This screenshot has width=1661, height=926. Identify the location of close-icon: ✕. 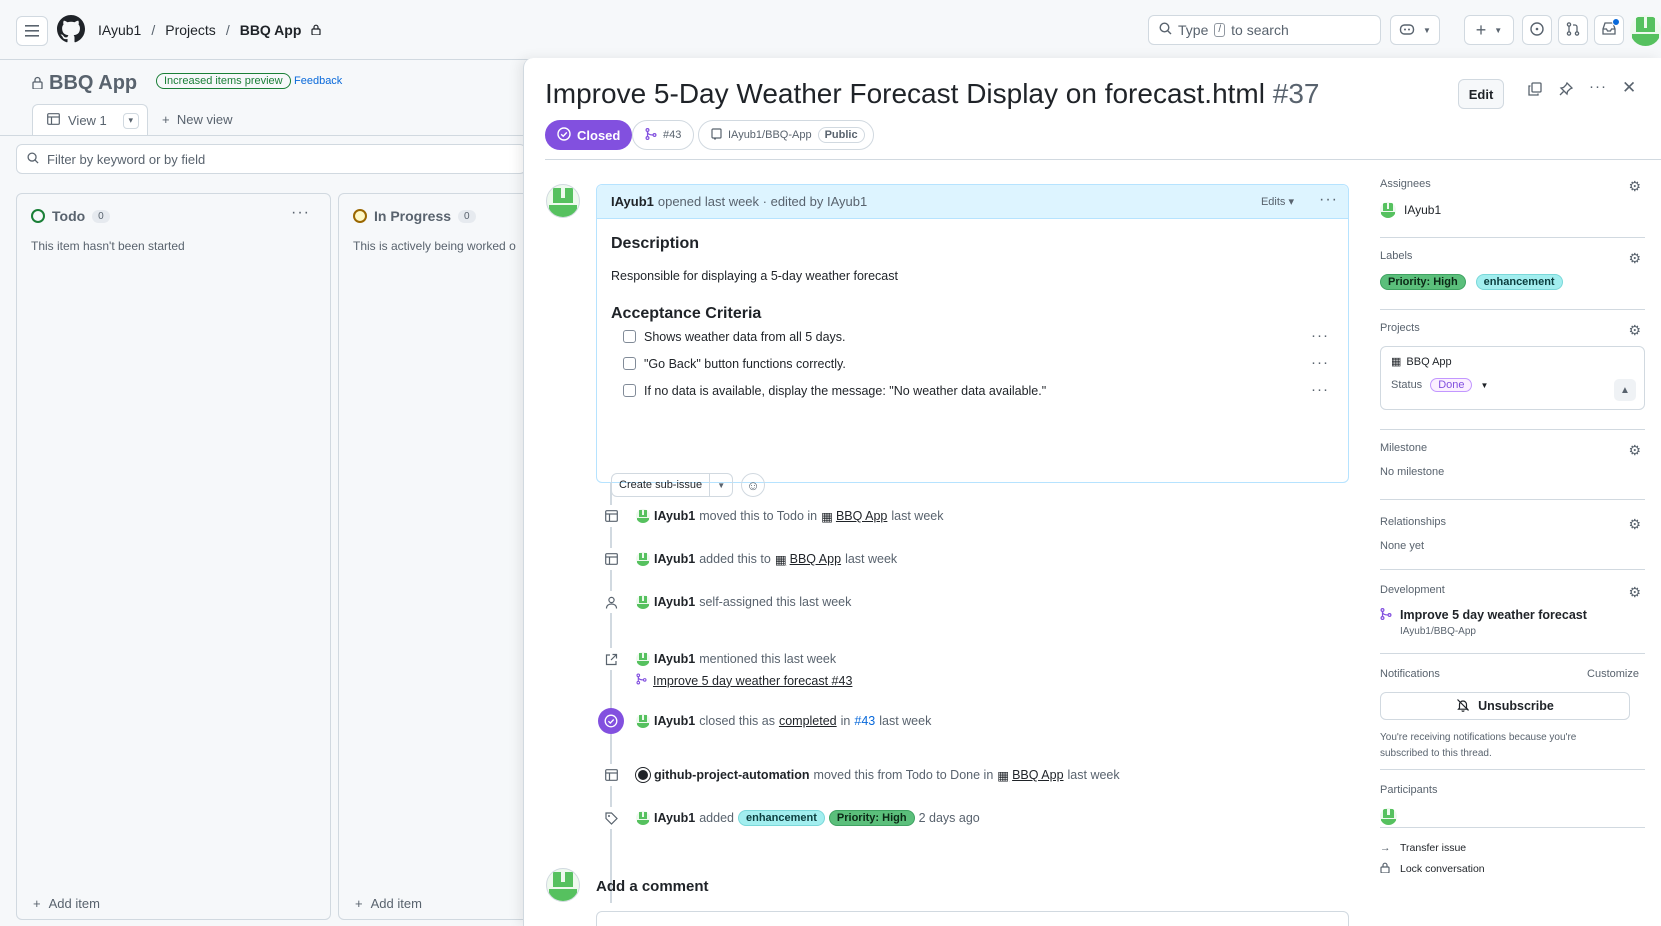
(1629, 88).